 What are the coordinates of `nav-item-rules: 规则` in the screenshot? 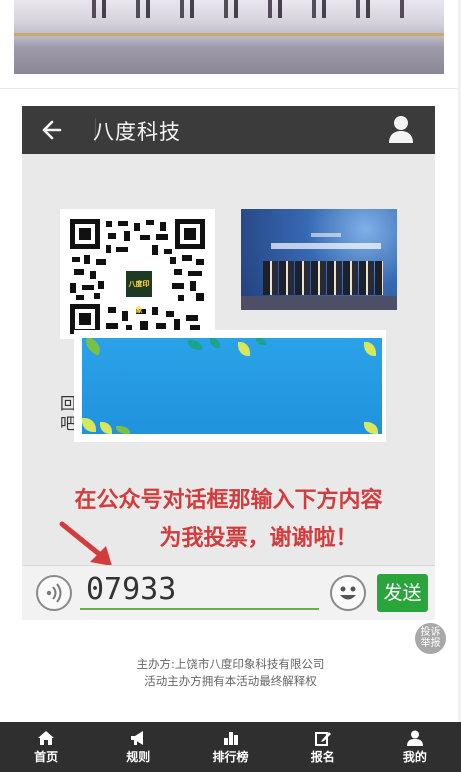 It's located at (138, 747).